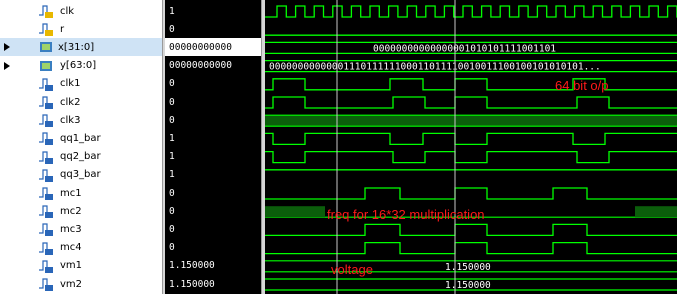 This screenshot has height=296, width=677. What do you see at coordinates (352, 269) in the screenshot?
I see `annotation-voltage: voltage` at bounding box center [352, 269].